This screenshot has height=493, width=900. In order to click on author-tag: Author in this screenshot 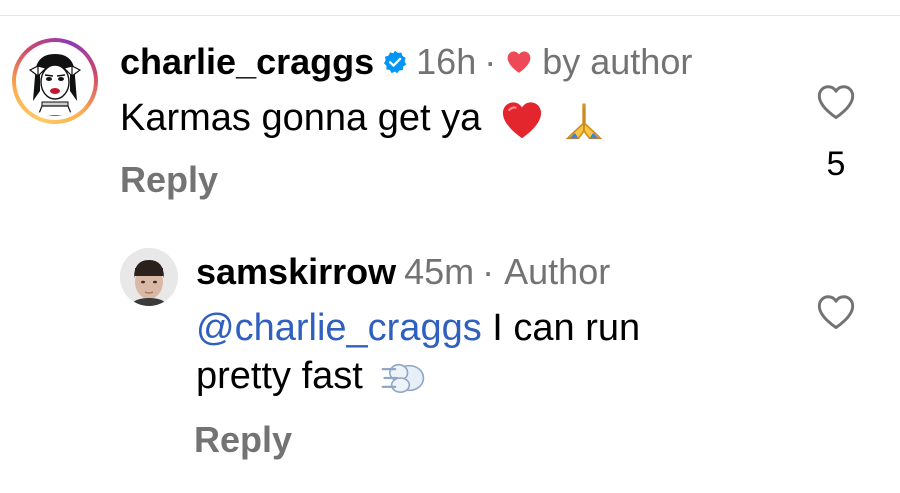, I will do `click(557, 271)`.